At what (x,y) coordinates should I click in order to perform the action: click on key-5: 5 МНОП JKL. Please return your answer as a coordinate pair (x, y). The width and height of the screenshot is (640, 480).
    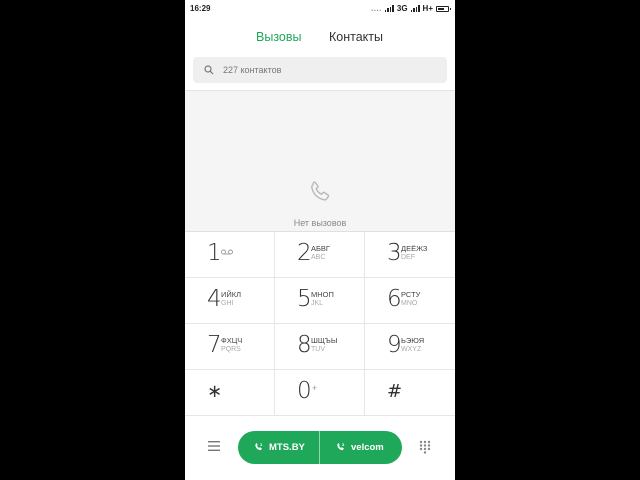
    Looking at the image, I should click on (320, 301).